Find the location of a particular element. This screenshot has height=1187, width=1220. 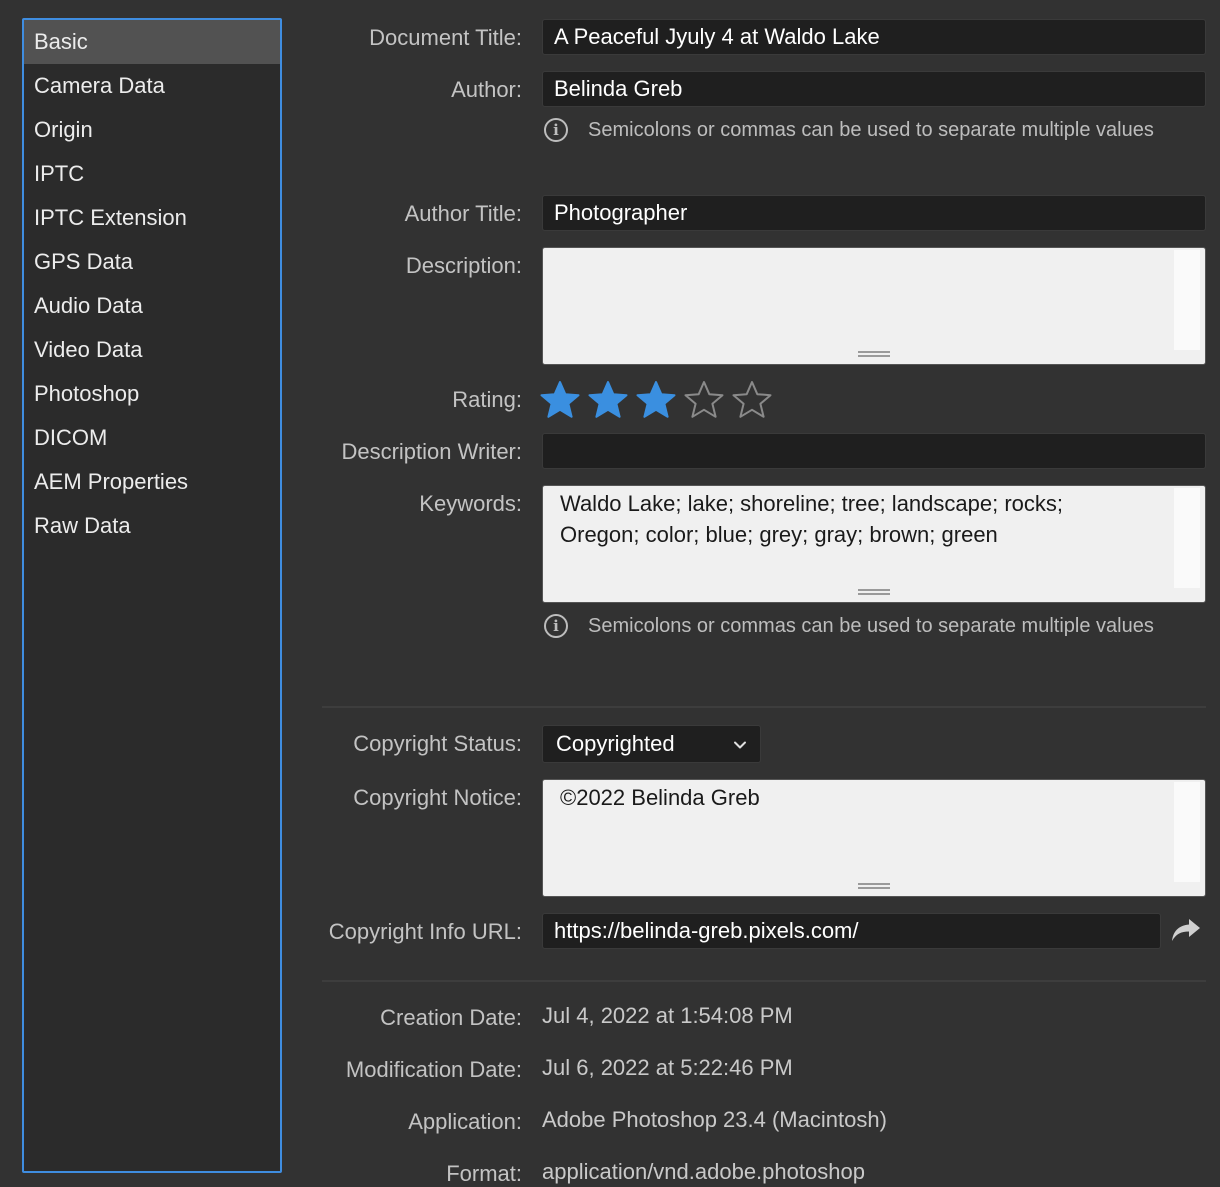

rating-stars is located at coordinates (660, 400).